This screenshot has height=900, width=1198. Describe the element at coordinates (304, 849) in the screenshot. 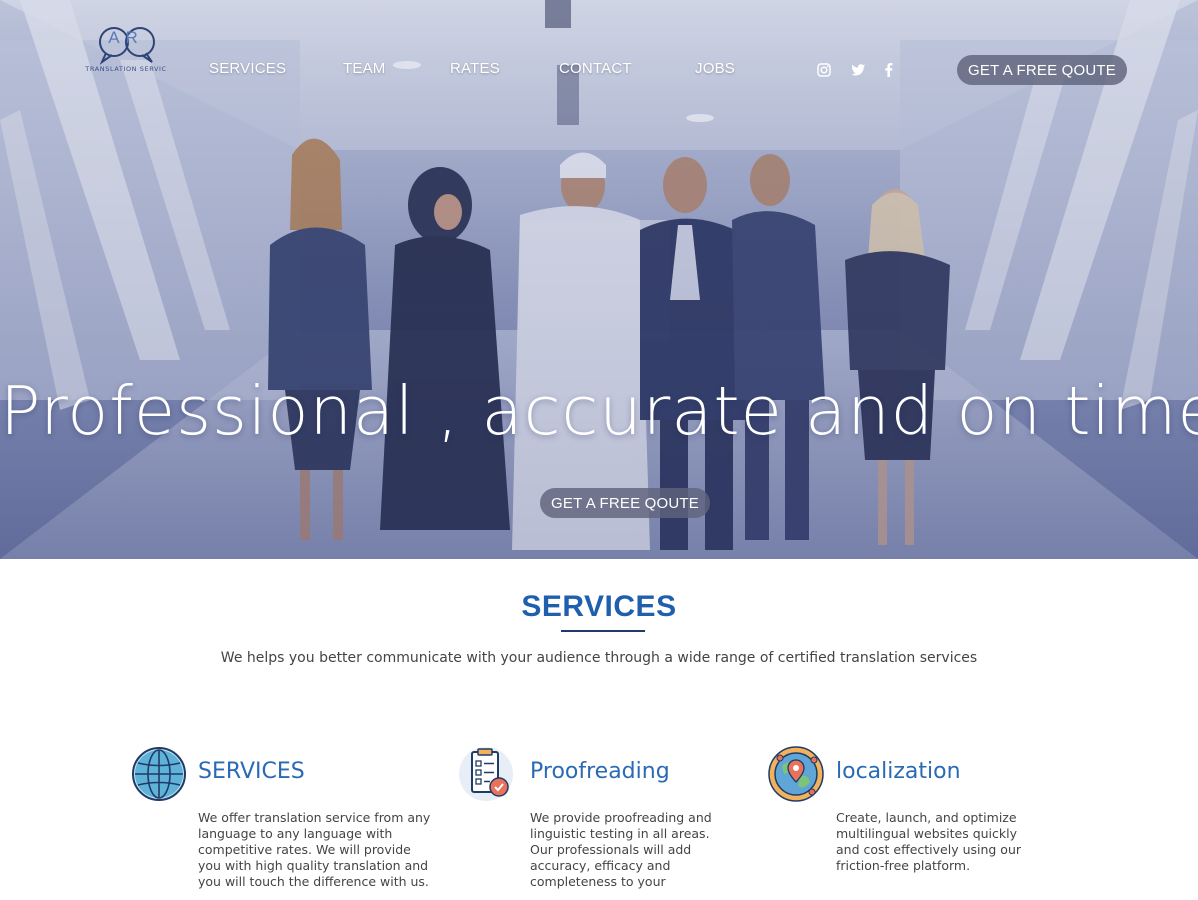

I see `card-text-line: competitive rates. We will provide` at that location.